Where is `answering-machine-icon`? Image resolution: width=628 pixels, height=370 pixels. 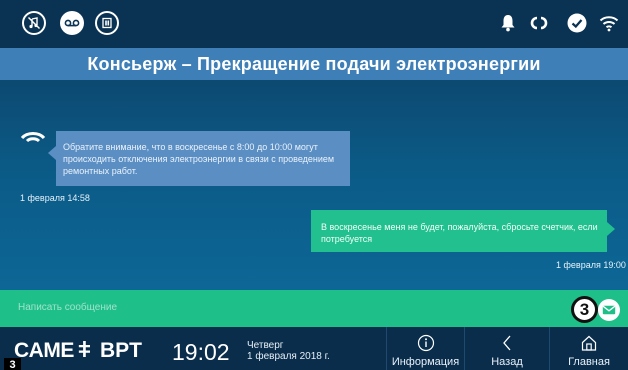 answering-machine-icon is located at coordinates (72, 23).